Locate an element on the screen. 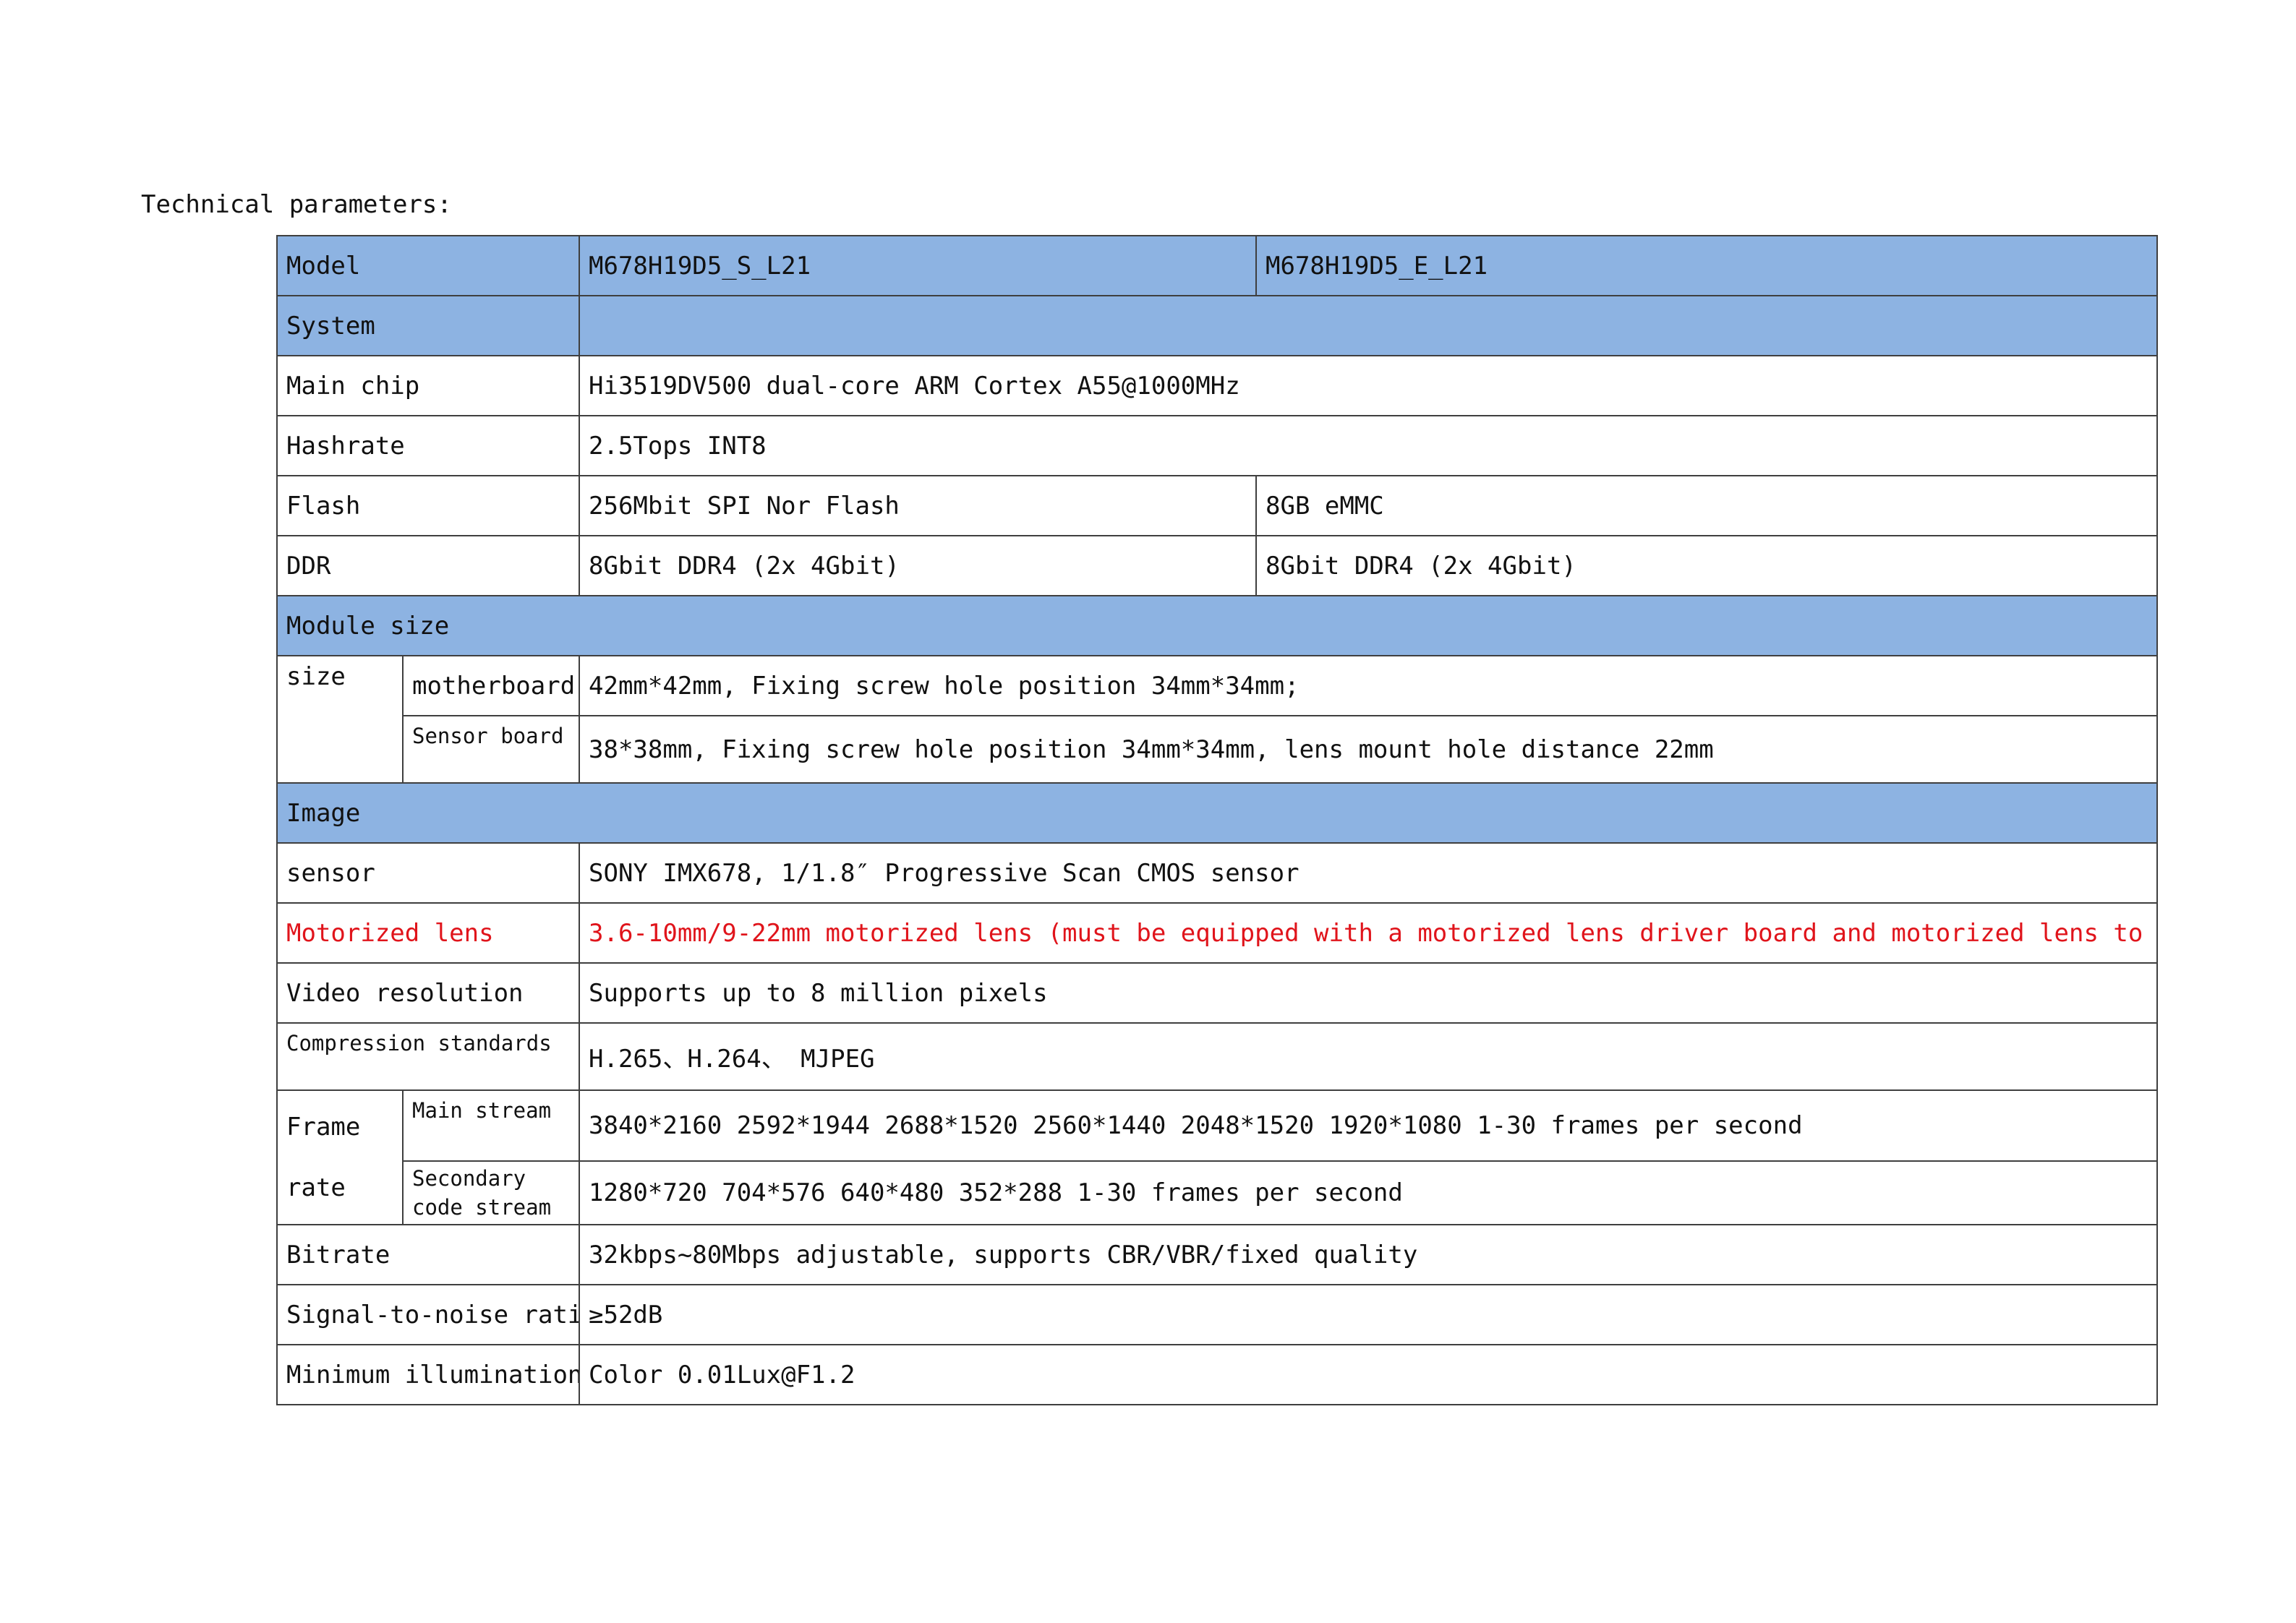 The width and height of the screenshot is (2296, 1623). model-row: Model M678H19D5_S_L21 M678H19D5_E_L21 is located at coordinates (1217, 265).